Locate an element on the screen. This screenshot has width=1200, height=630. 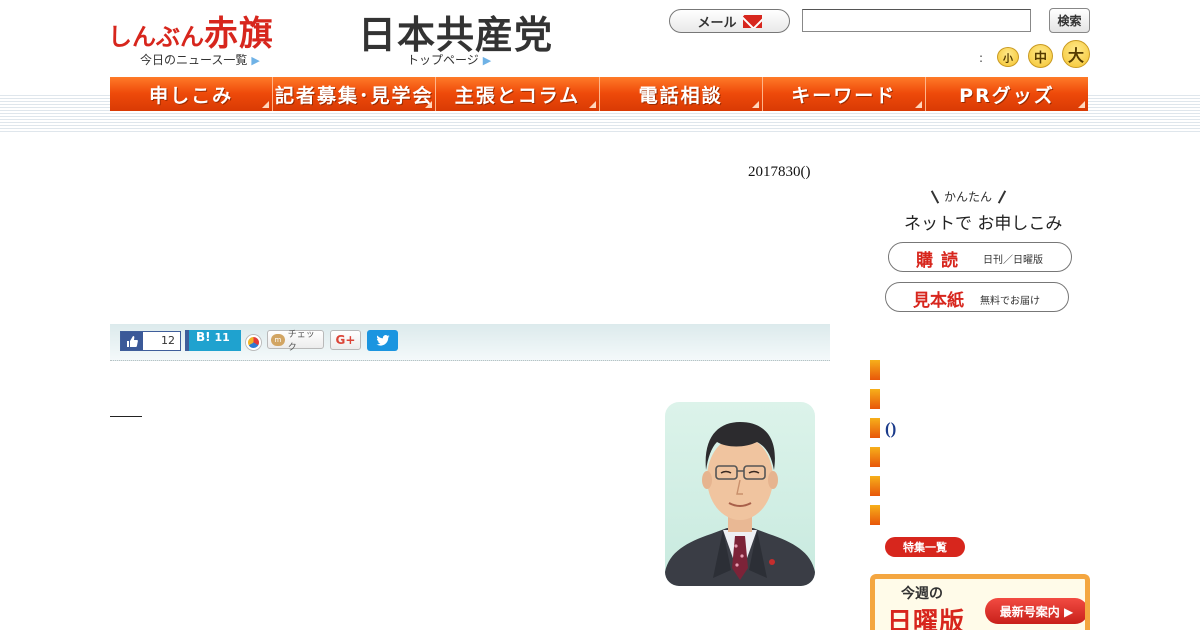
font-size-medium-button: 中 is located at coordinates (1040, 56).